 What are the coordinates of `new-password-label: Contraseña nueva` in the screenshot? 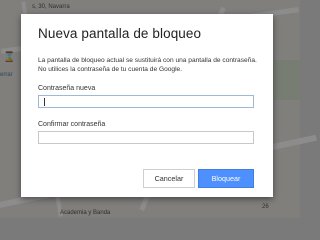 It's located at (67, 88).